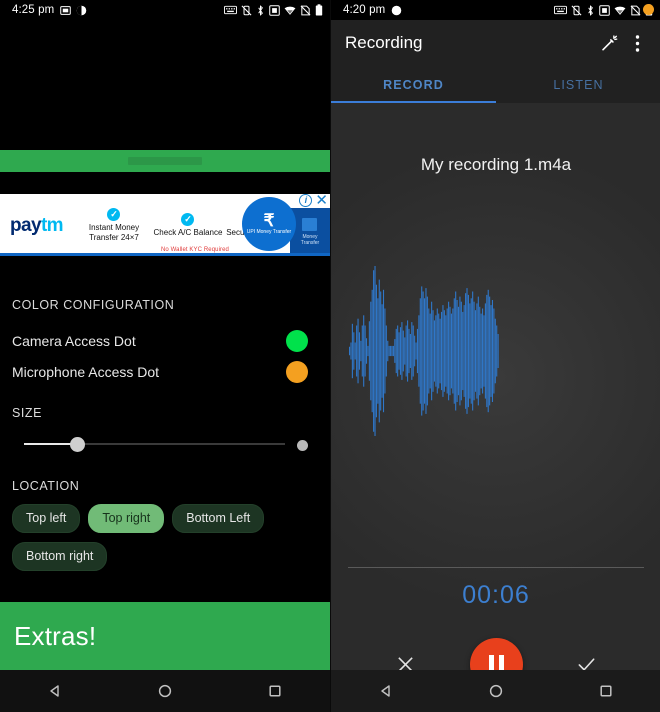 The width and height of the screenshot is (660, 712). I want to click on left-navigation-bar, so click(165, 691).